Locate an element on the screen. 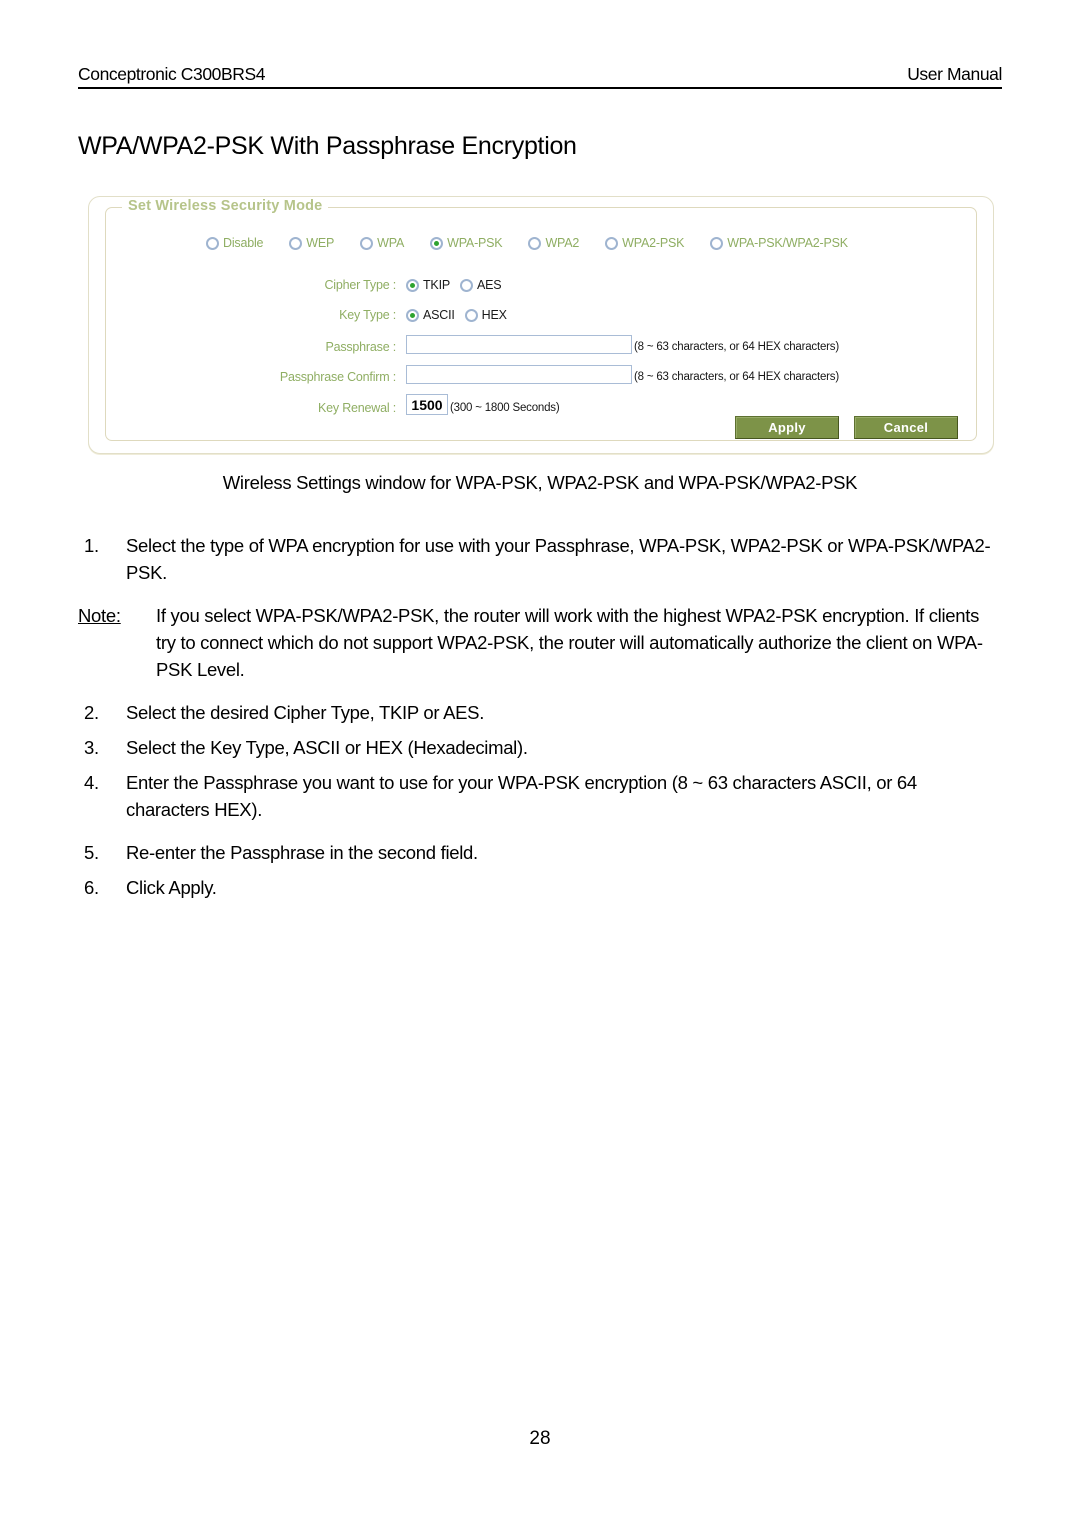  list-item-number: 4. is located at coordinates (91, 782).